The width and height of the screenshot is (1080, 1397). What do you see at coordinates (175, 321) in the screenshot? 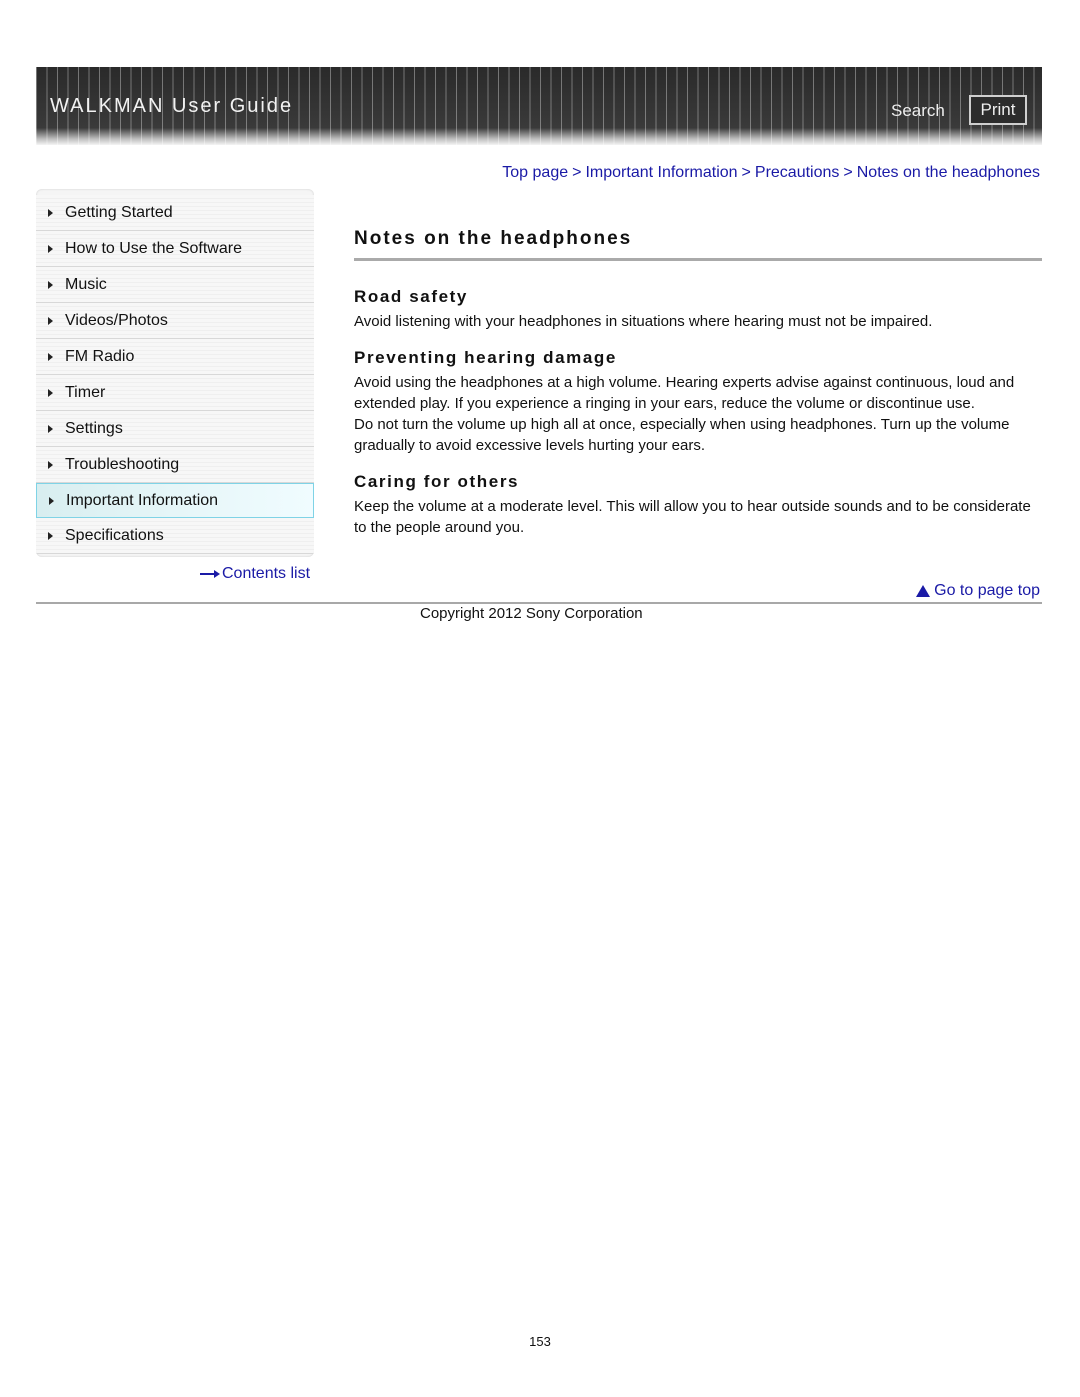
I see `sidebar-item-videos-photos: Videos/Photos` at bounding box center [175, 321].